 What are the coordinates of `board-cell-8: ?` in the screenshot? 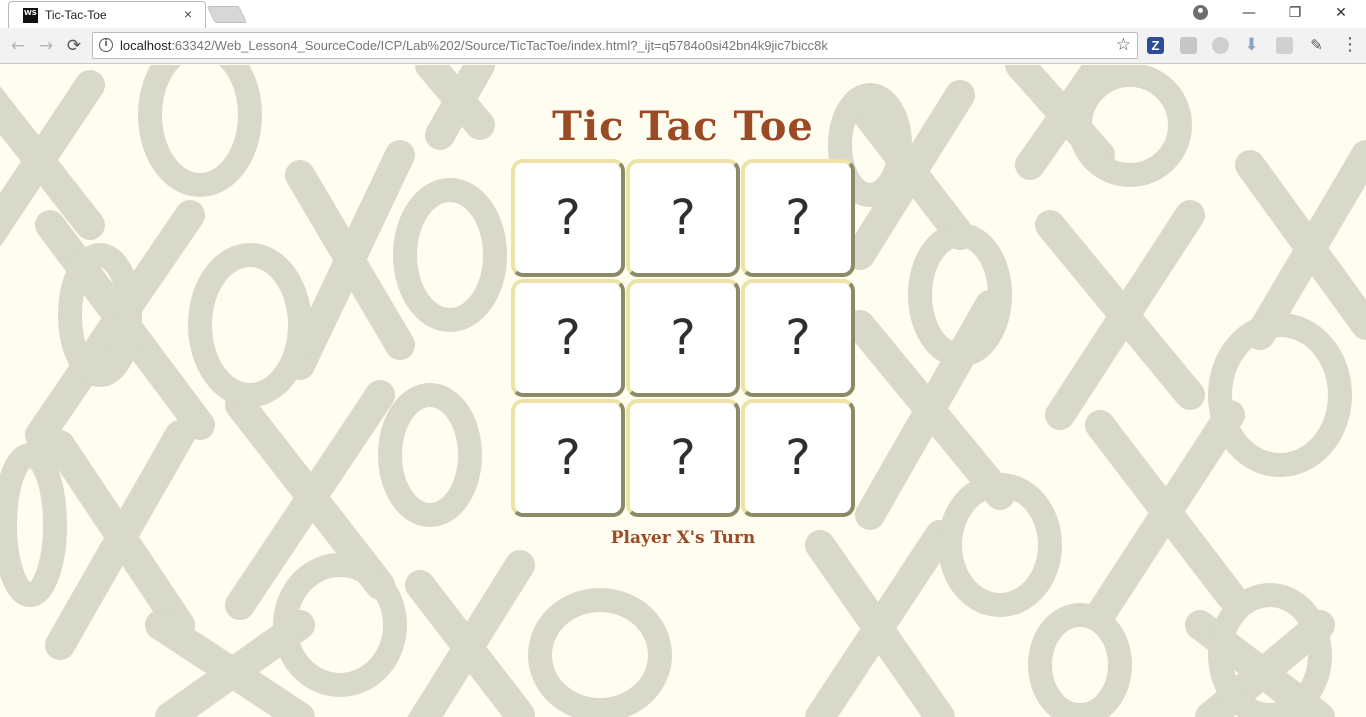 It's located at (683, 458).